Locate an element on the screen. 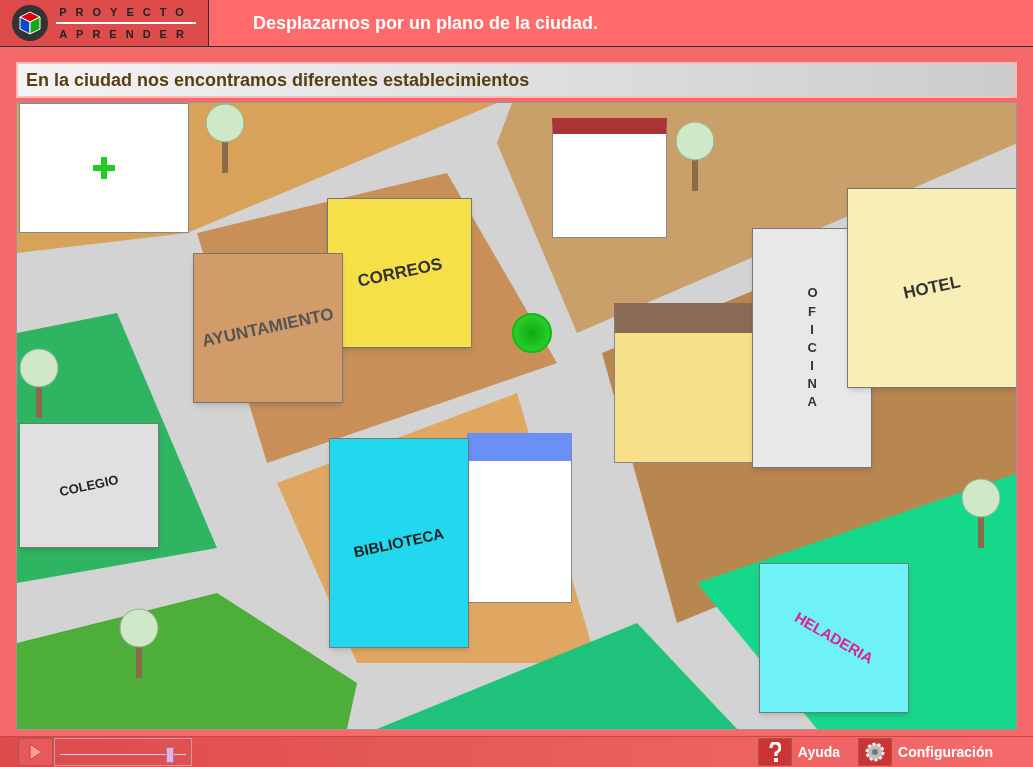 The image size is (1033, 767). progress-slider is located at coordinates (123, 752).